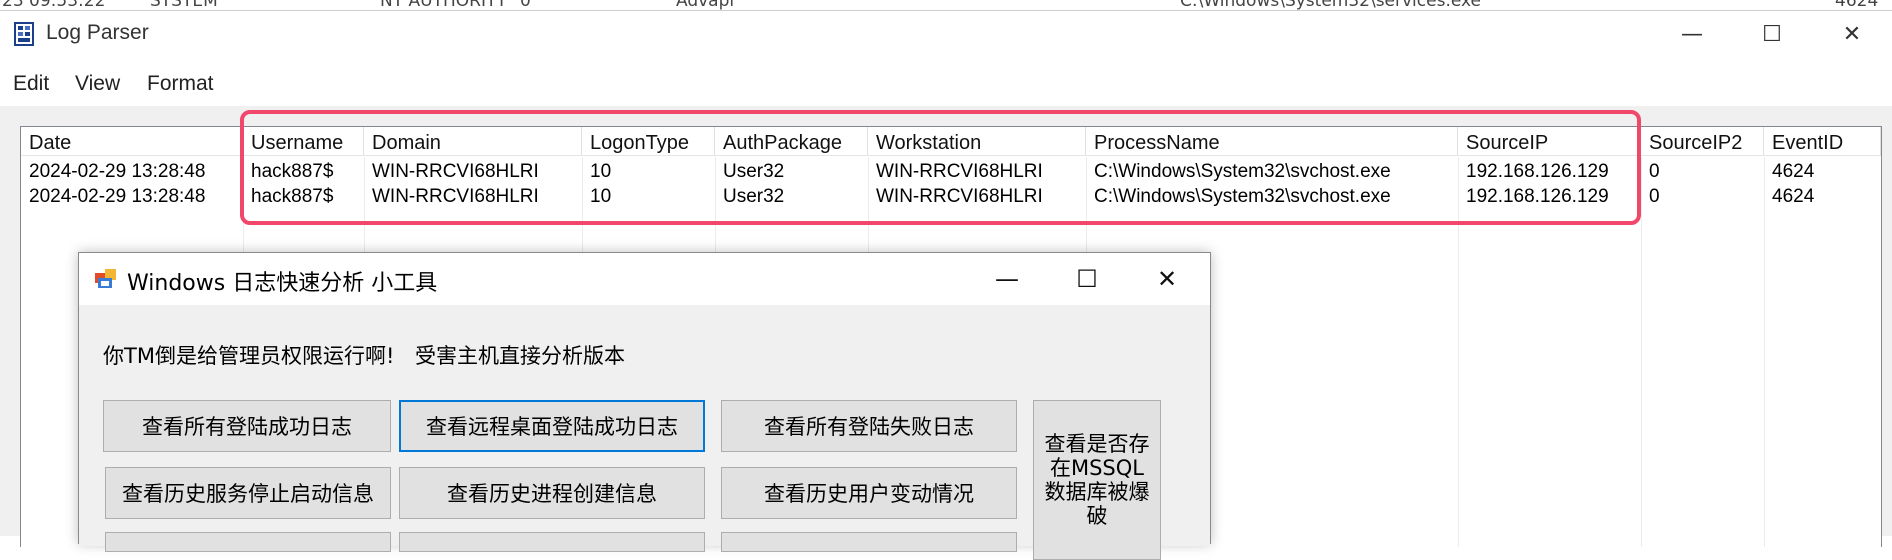  What do you see at coordinates (705, 5) in the screenshot?
I see `bg-fragment: Advapi` at bounding box center [705, 5].